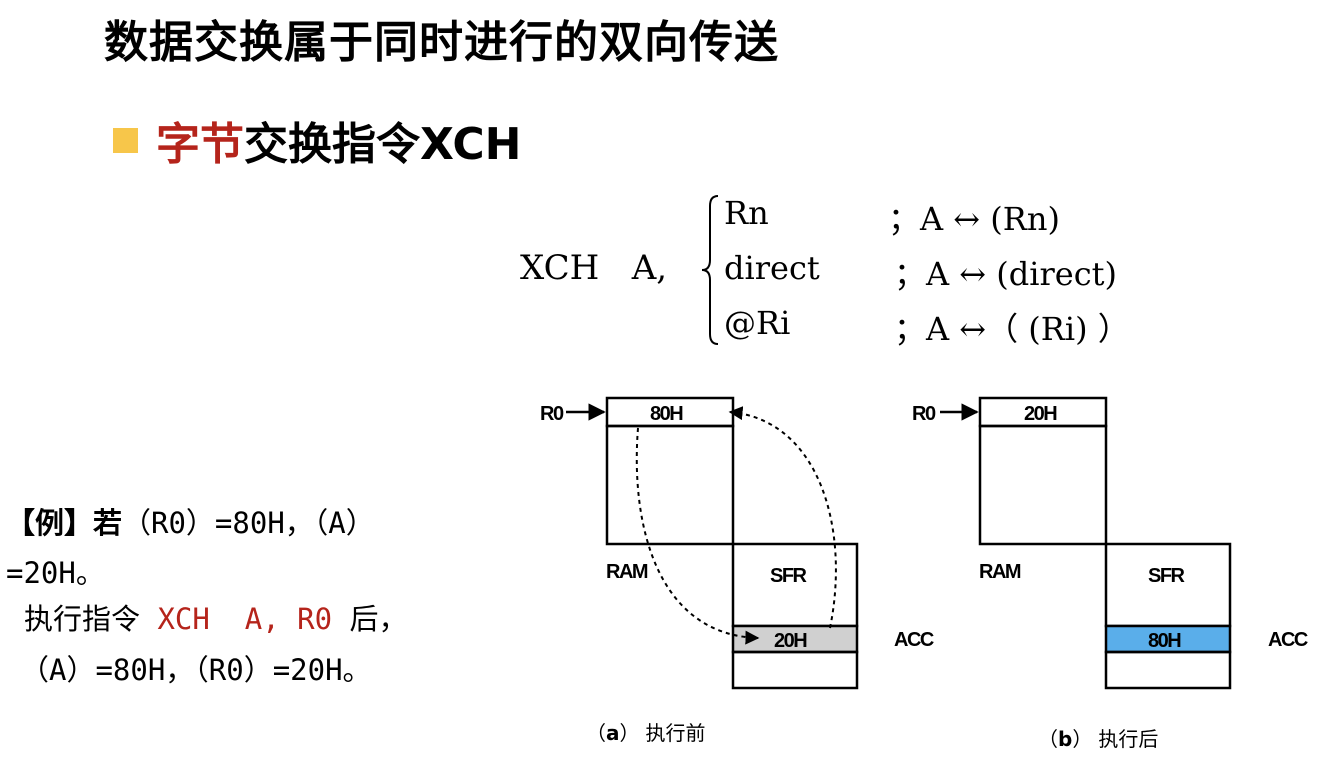  Describe the element at coordinates (782, 517) in the screenshot. I see `exchange-arrow-to-ram` at that location.